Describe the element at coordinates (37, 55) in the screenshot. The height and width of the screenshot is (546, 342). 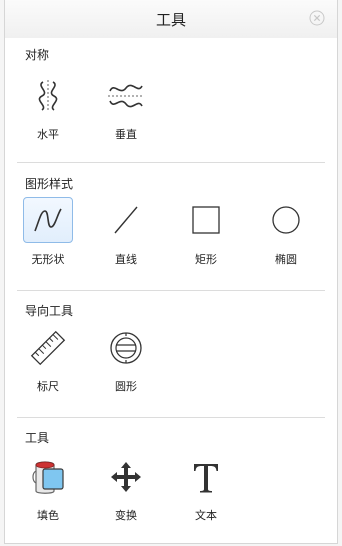
I see `section-title: 对称` at that location.